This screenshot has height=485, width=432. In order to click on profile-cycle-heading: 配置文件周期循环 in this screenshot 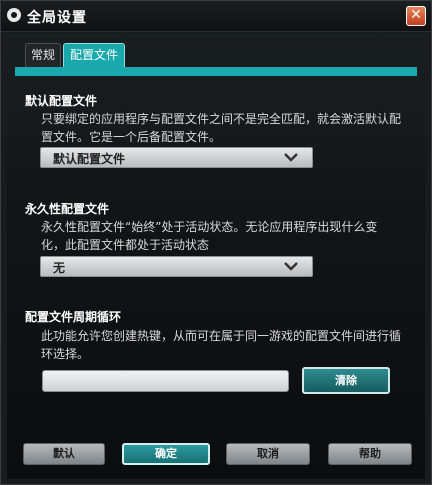, I will do `click(73, 317)`.